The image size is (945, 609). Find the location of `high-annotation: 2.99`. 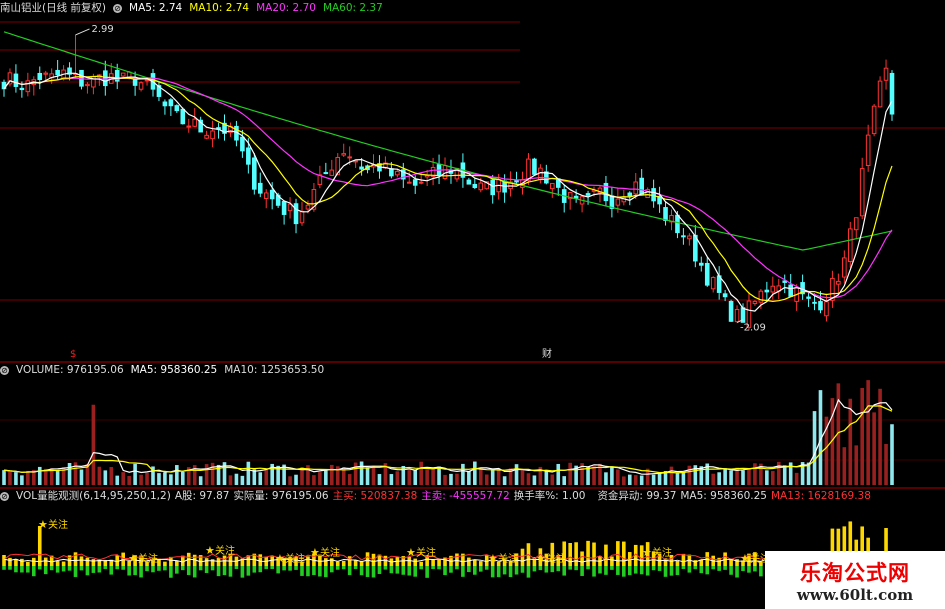

high-annotation: 2.99 is located at coordinates (103, 29).